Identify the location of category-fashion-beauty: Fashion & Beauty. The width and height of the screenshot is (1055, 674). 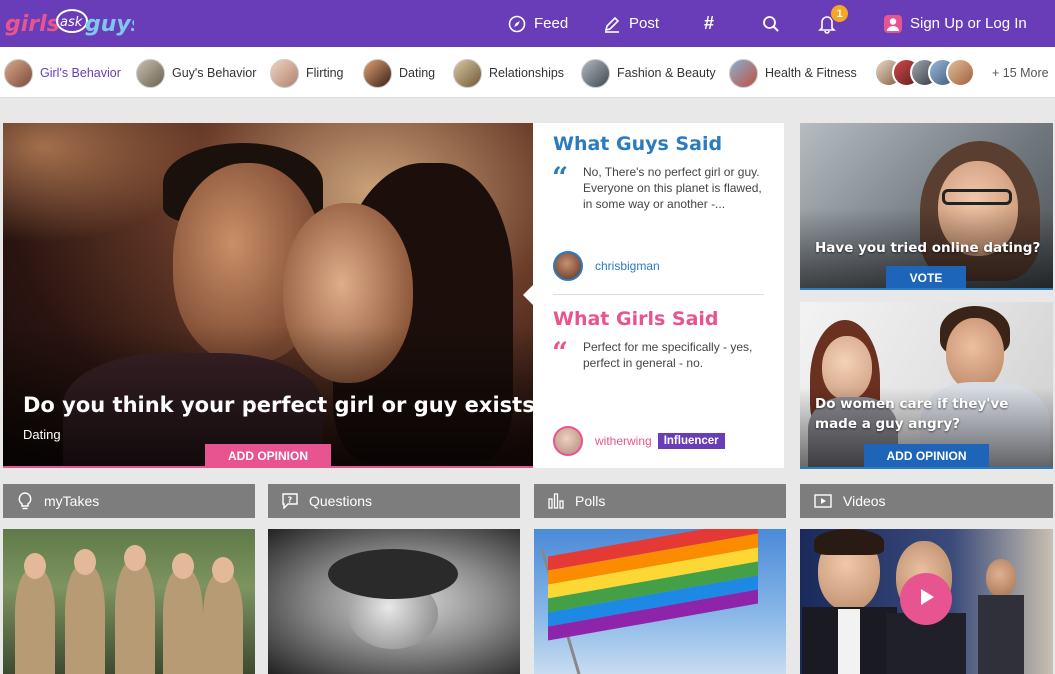
(648, 73).